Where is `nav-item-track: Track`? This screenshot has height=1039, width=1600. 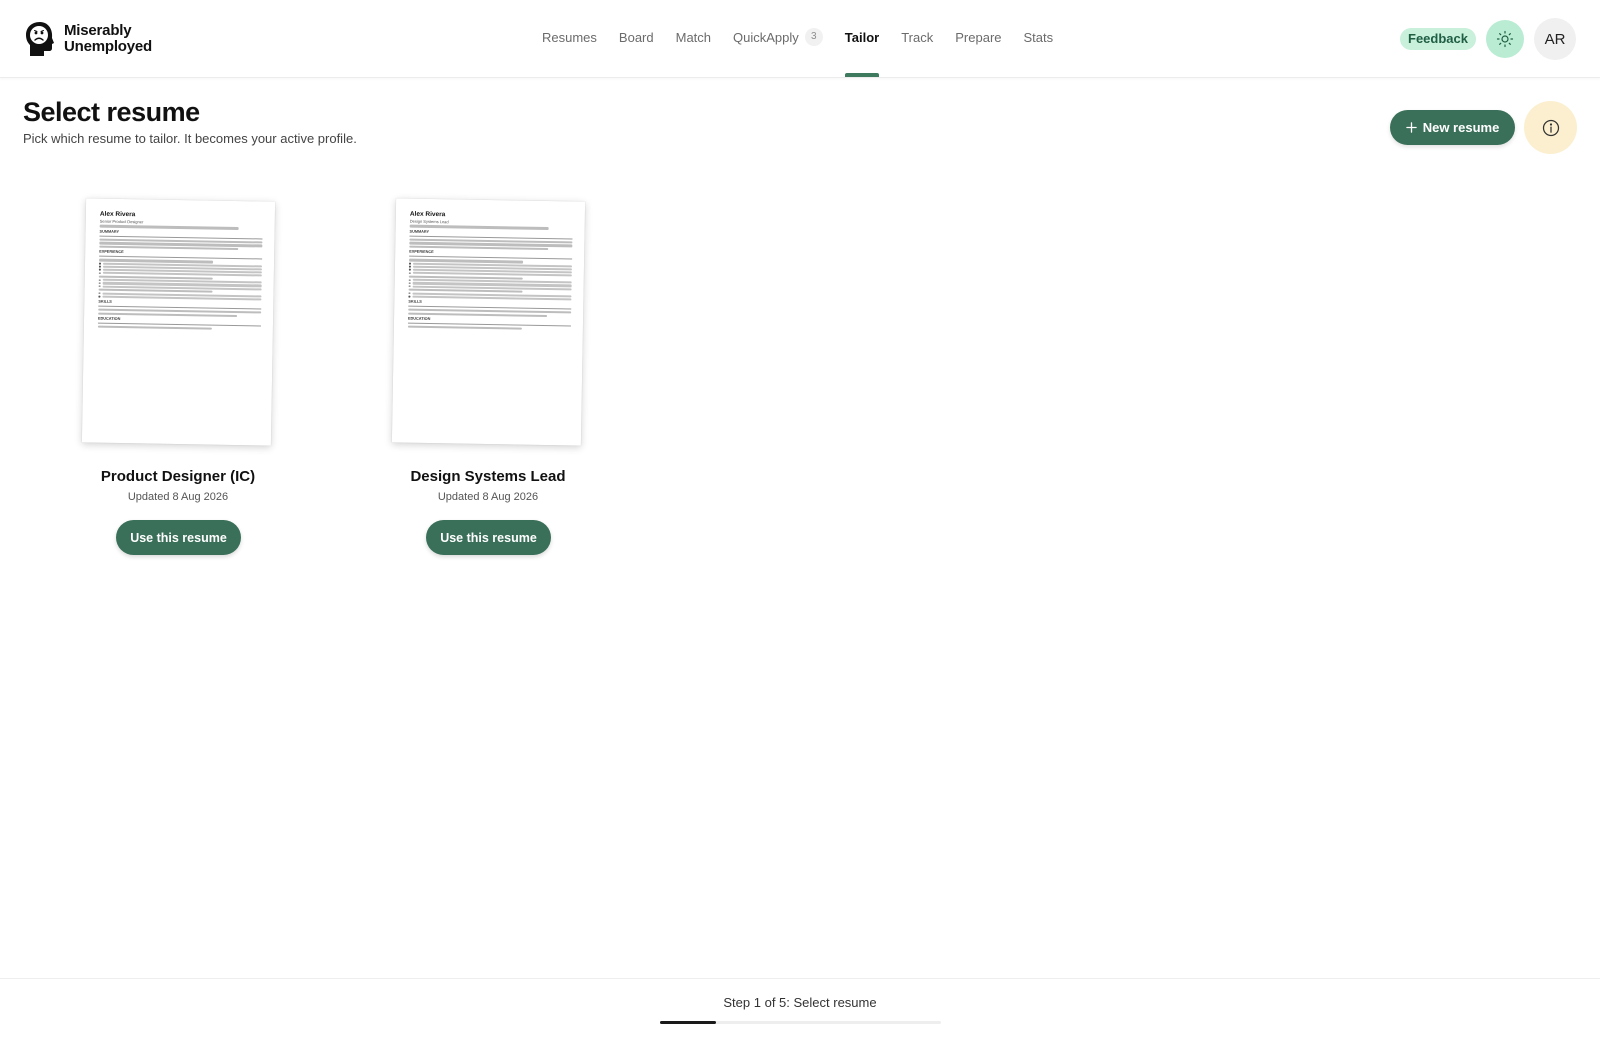 nav-item-track: Track is located at coordinates (917, 37).